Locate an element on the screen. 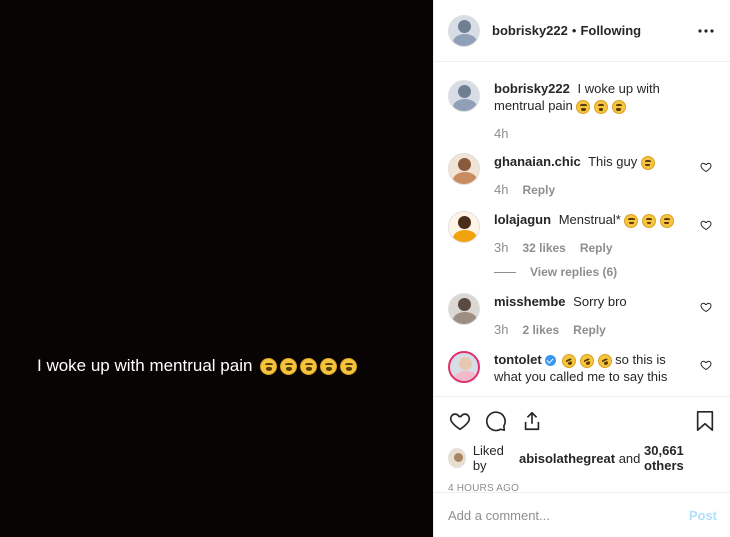 Image resolution: width=730 pixels, height=537 pixels. caption-time: 4h is located at coordinates (501, 133).